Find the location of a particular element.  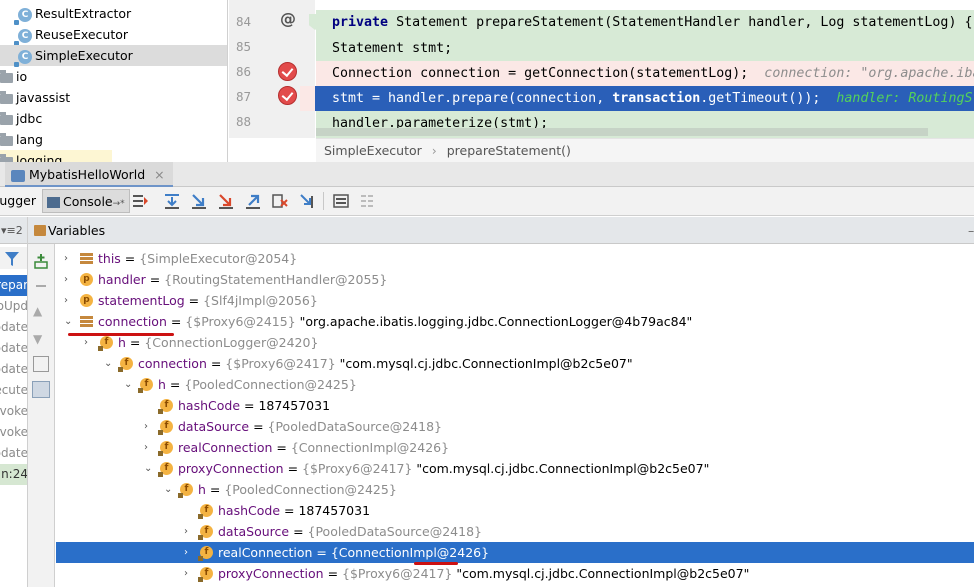

editor-horizontal-scrollbar is located at coordinates (622, 132).